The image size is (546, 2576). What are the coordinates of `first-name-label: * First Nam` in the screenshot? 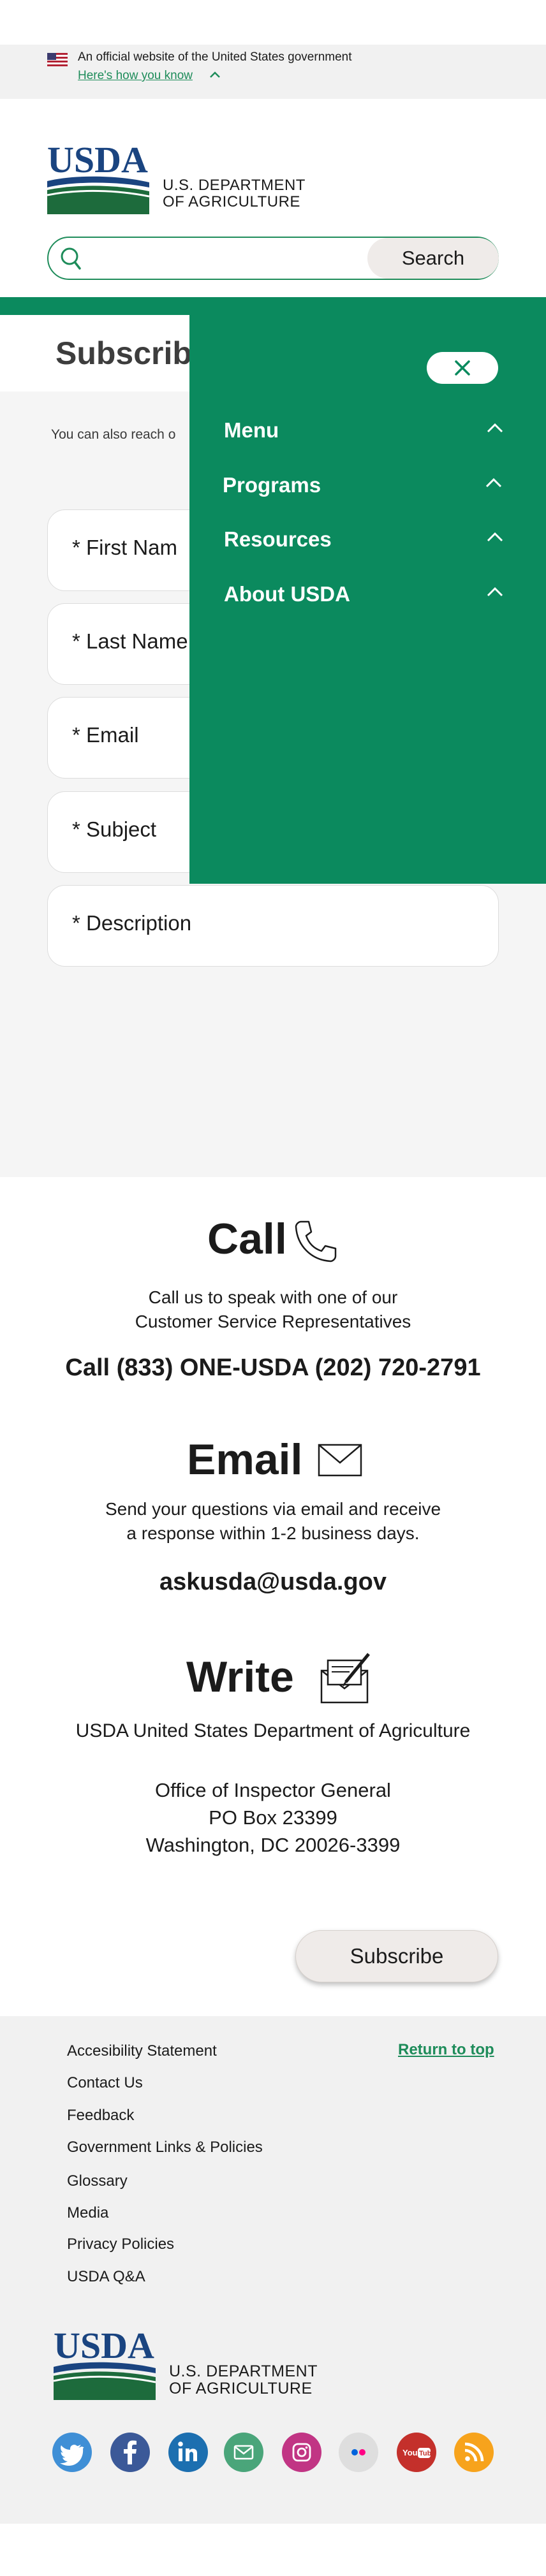 It's located at (124, 547).